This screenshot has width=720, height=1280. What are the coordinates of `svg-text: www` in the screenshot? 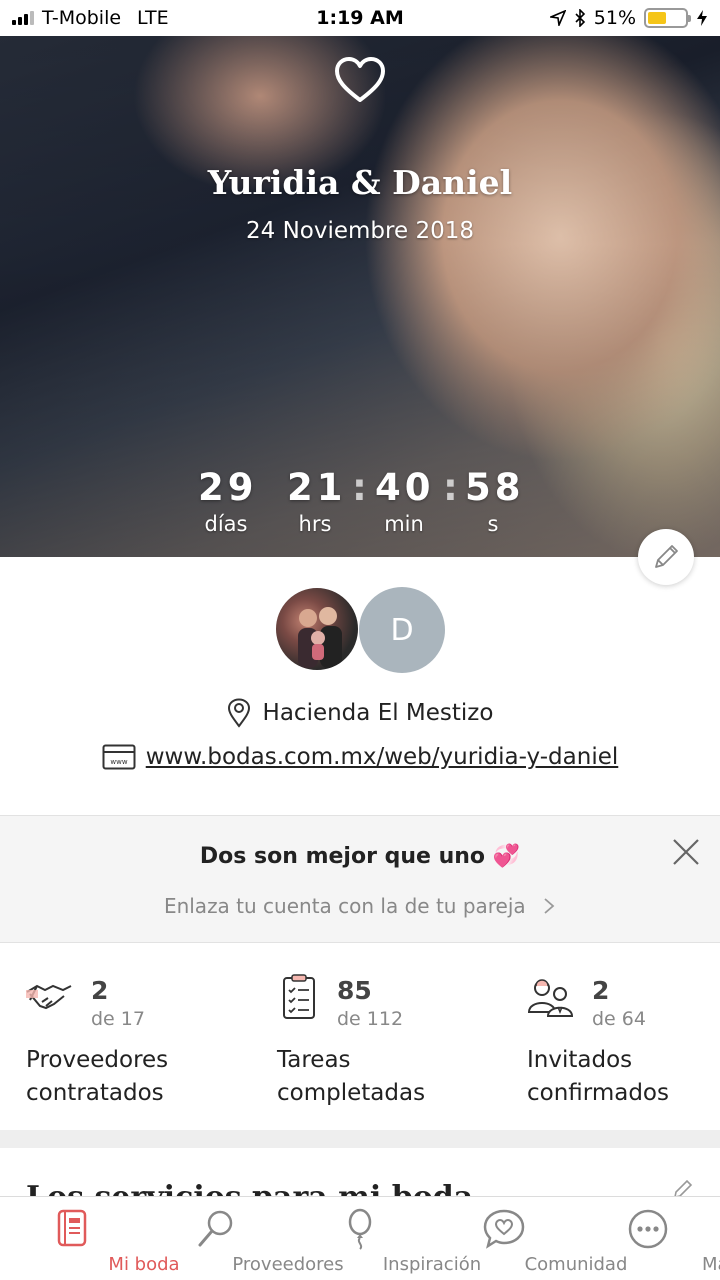 It's located at (118, 762).